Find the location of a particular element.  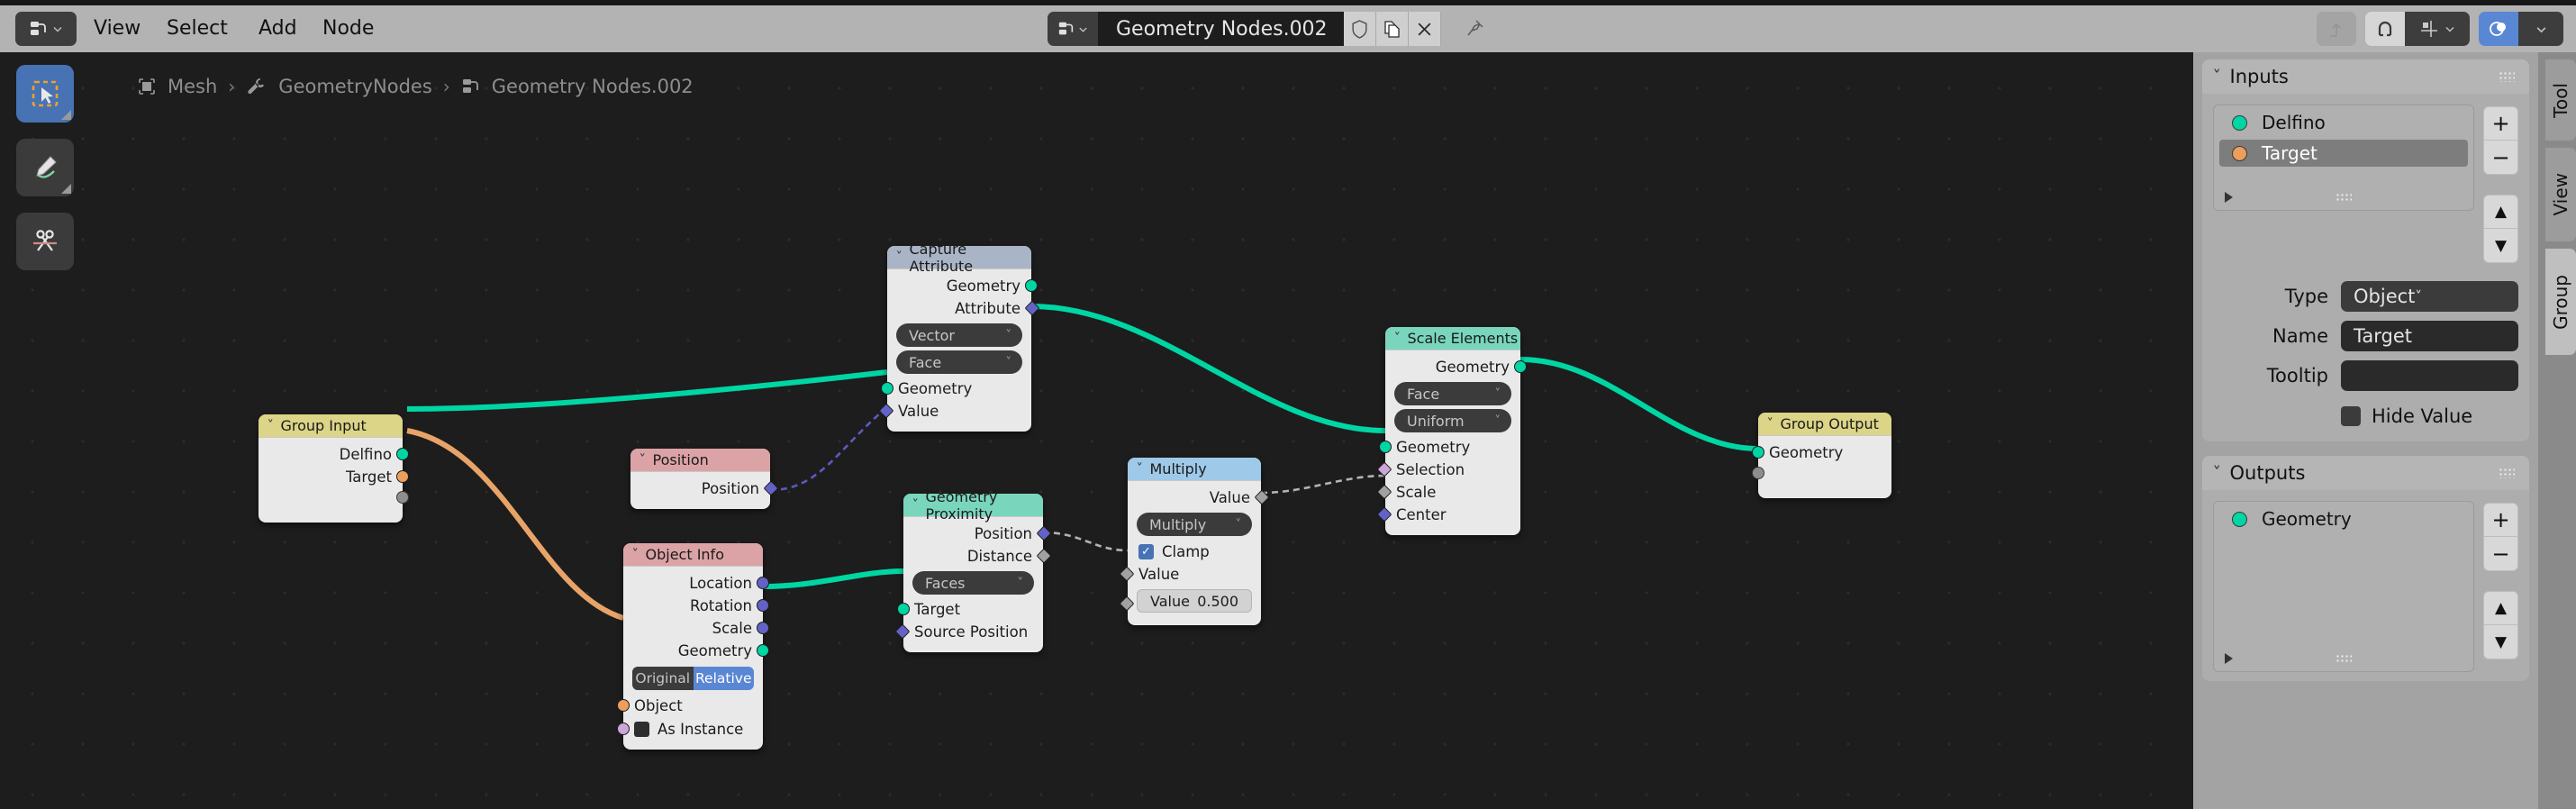

value-field: Value 0.500 is located at coordinates (1194, 601).